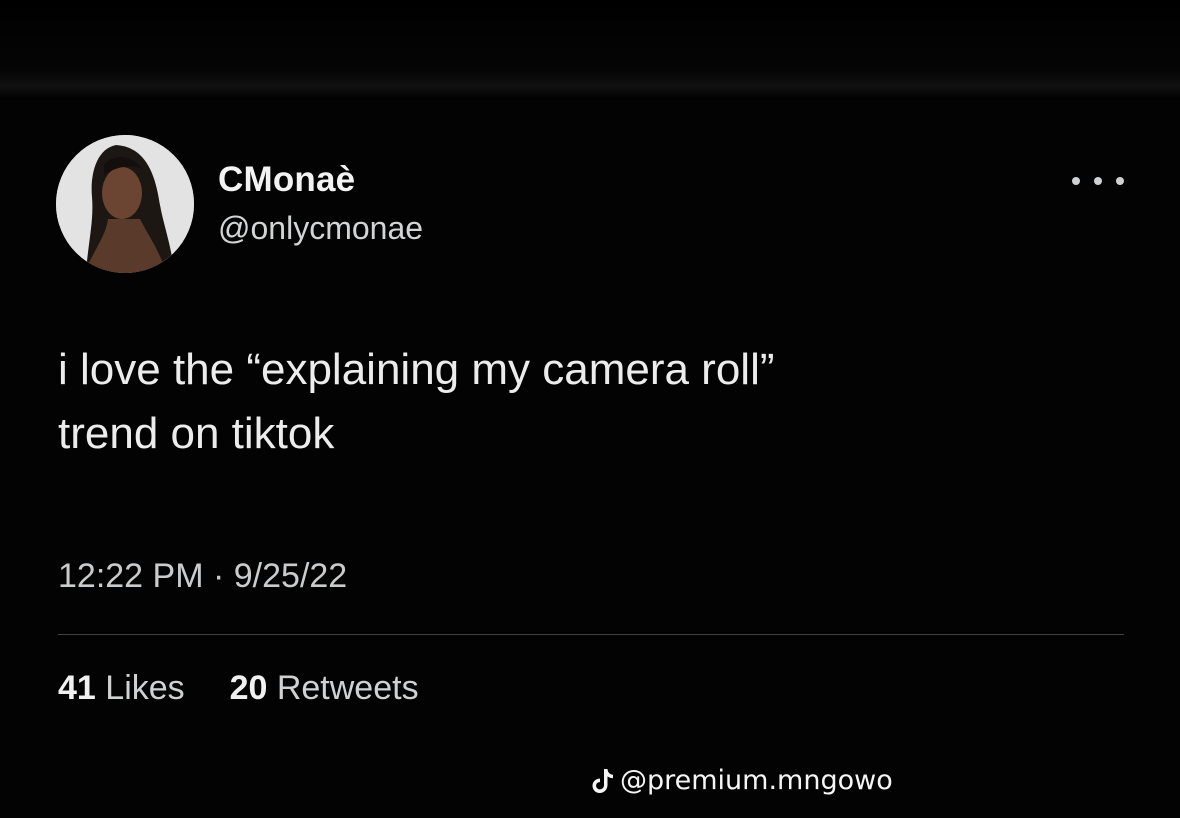 This screenshot has height=818, width=1180. I want to click on tweet-timestamp: 12:22 PM · 9/25/22, so click(202, 576).